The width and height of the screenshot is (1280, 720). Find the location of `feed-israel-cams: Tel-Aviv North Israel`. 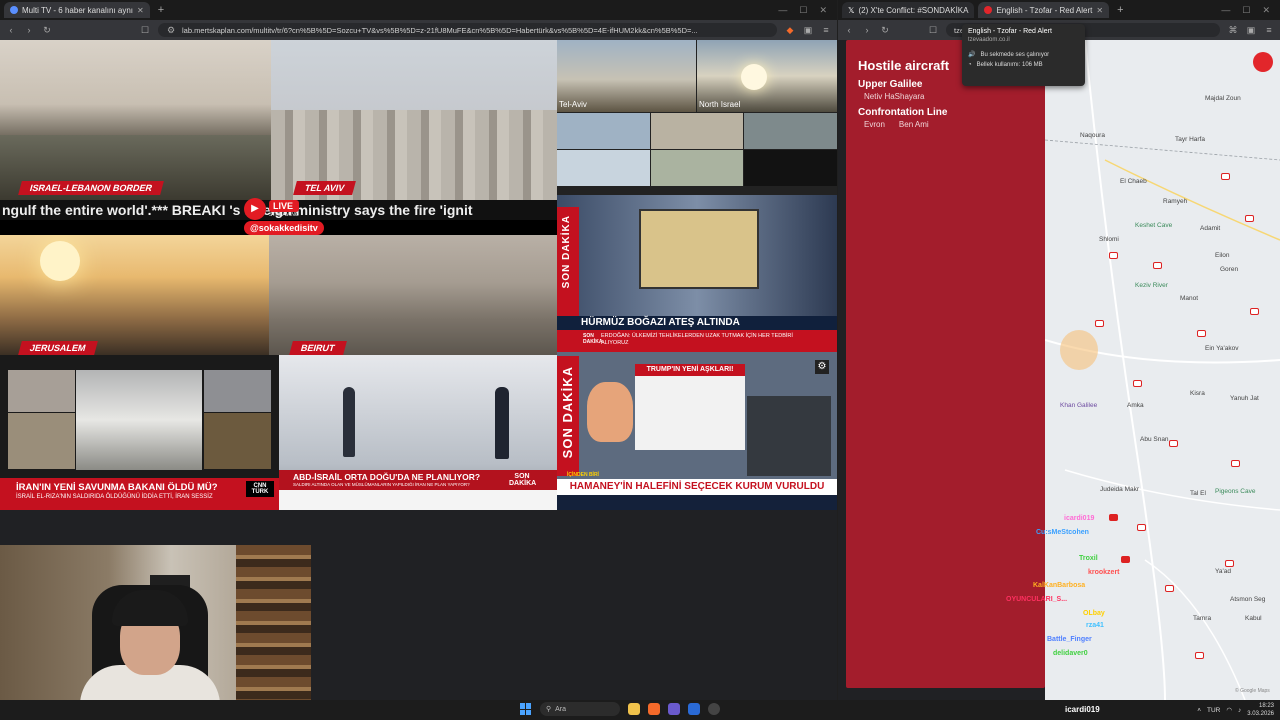

feed-israel-cams: Tel-Aviv North Israel is located at coordinates (697, 117).